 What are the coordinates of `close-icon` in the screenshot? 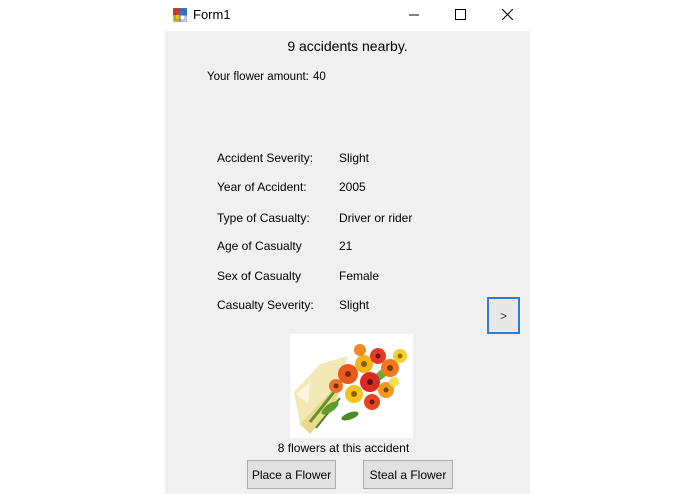 It's located at (507, 16).